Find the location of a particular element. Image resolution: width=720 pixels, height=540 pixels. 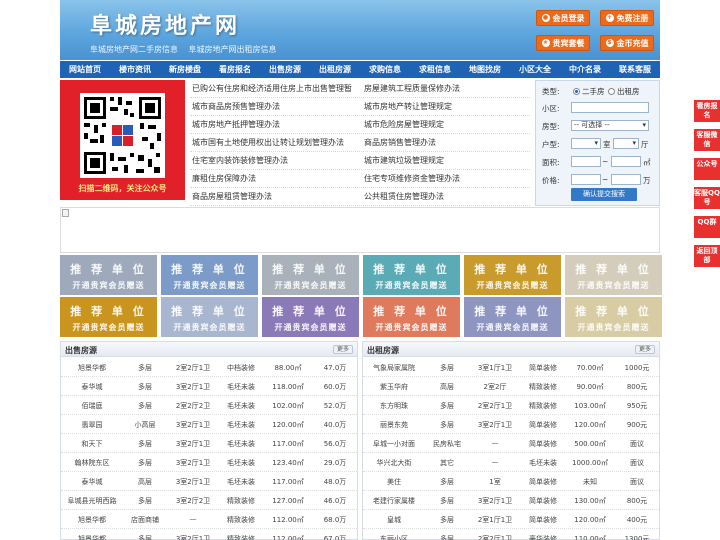

sale-listing-row: 旭景华都 店面商铺 — 精致装修 112.00㎡ 68.0万 is located at coordinates (209, 519).